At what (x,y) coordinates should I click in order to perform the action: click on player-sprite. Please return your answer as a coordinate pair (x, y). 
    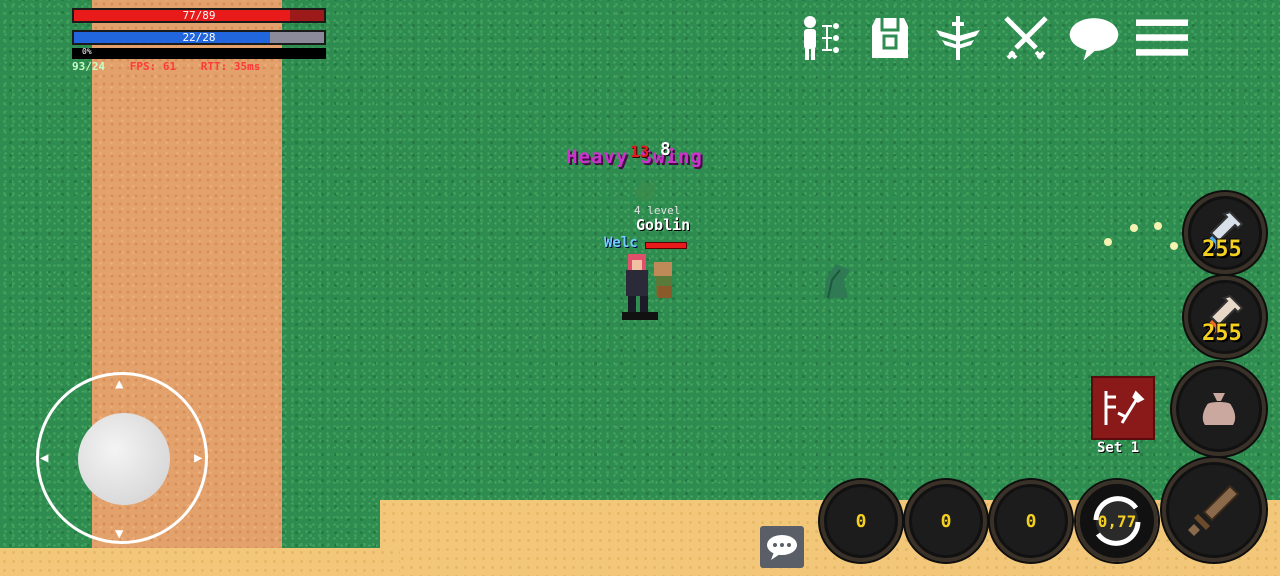
    Looking at the image, I should click on (649, 288).